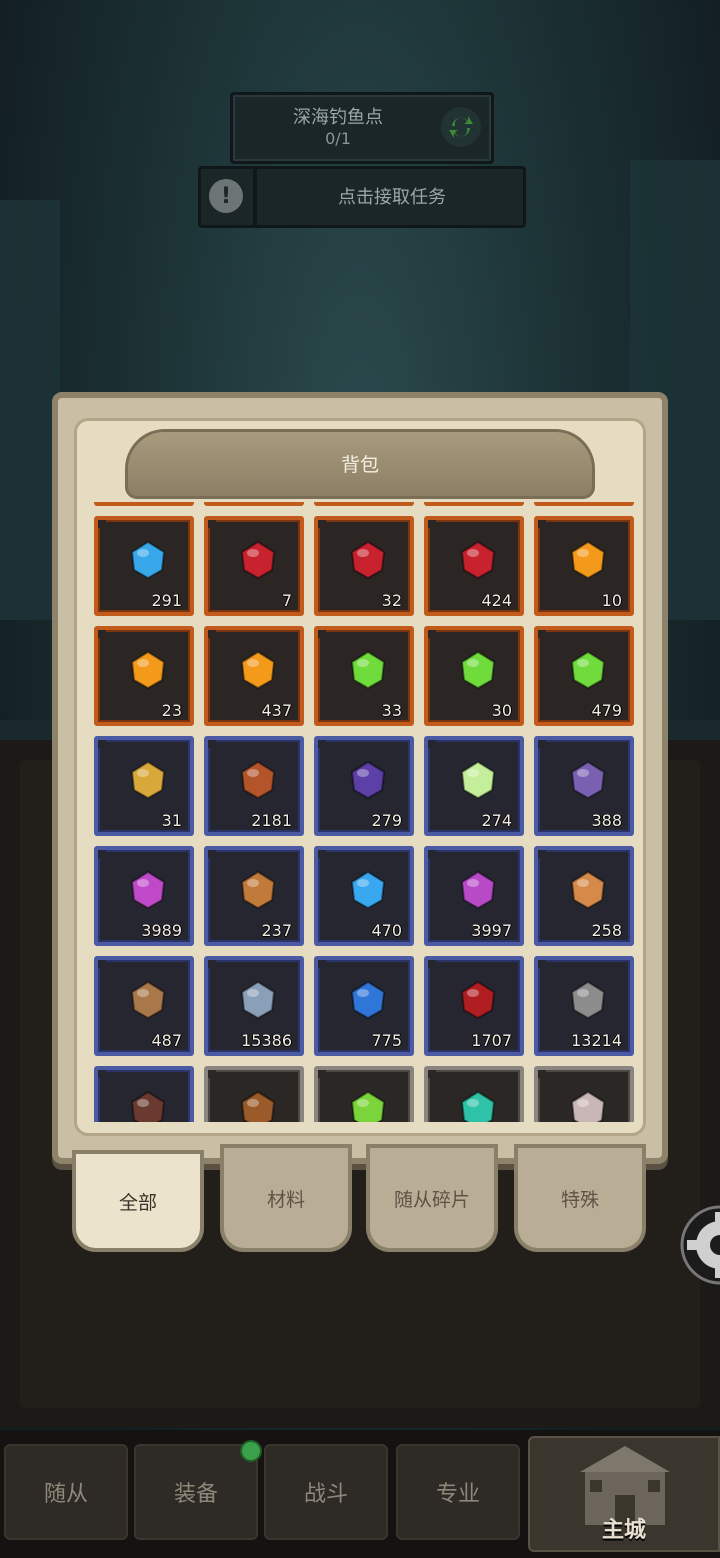  I want to click on item-slot: 3989, so click(144, 896).